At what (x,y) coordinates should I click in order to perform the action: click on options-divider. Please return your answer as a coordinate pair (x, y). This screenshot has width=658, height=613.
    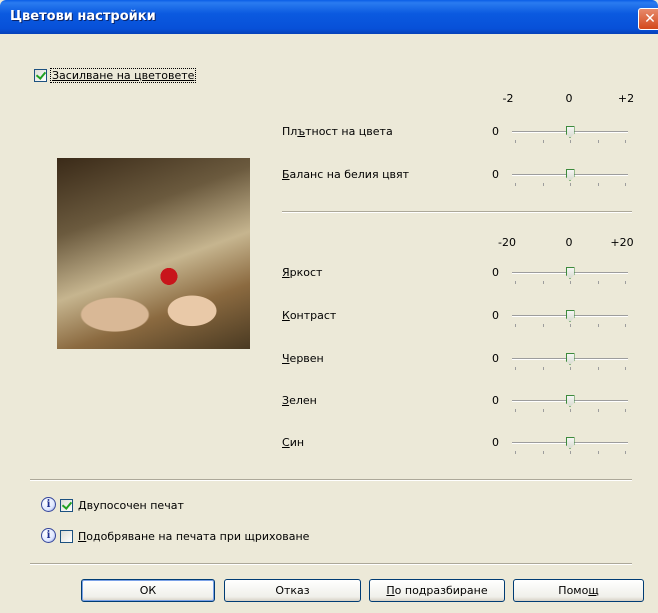
    Looking at the image, I should click on (331, 480).